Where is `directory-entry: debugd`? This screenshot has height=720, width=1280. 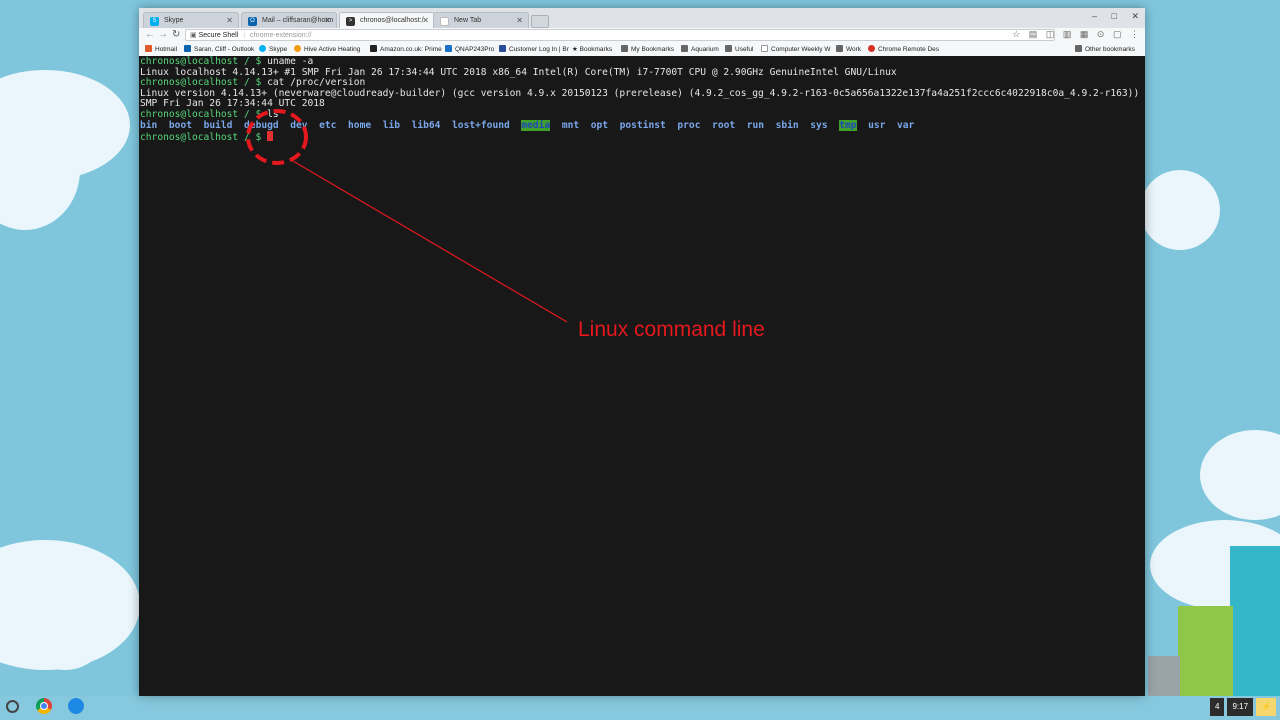 directory-entry: debugd is located at coordinates (261, 125).